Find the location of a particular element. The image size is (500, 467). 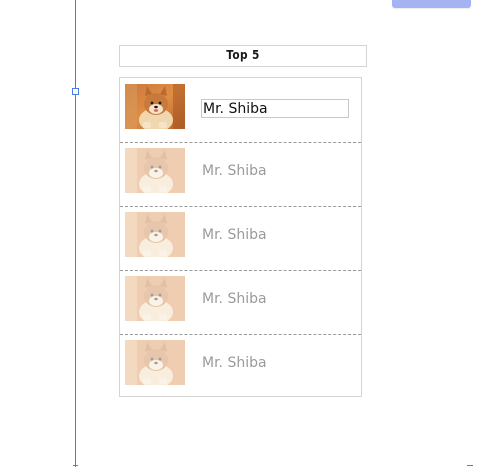

guide-corner-marker is located at coordinates (75, 465).